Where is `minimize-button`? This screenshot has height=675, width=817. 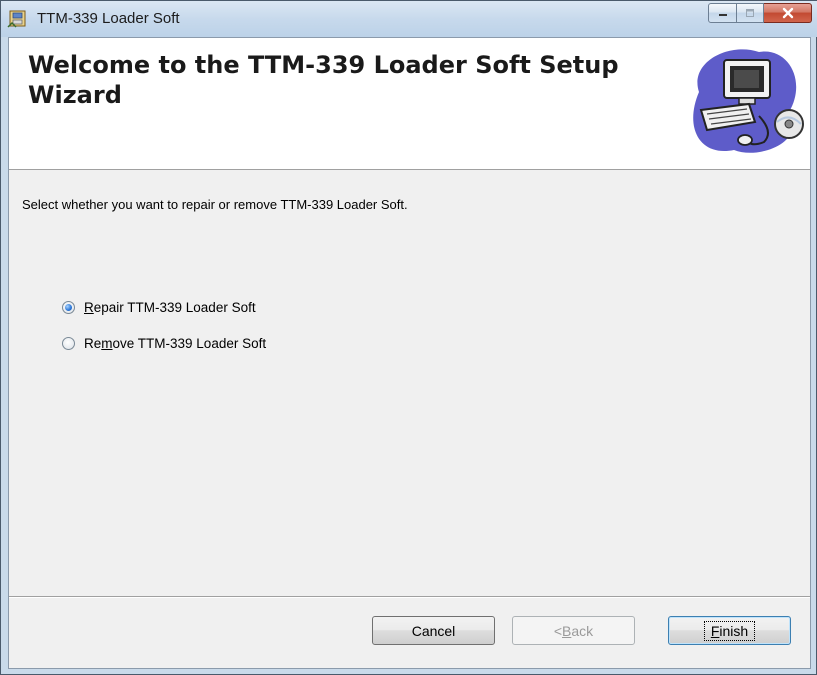
minimize-button is located at coordinates (722, 13).